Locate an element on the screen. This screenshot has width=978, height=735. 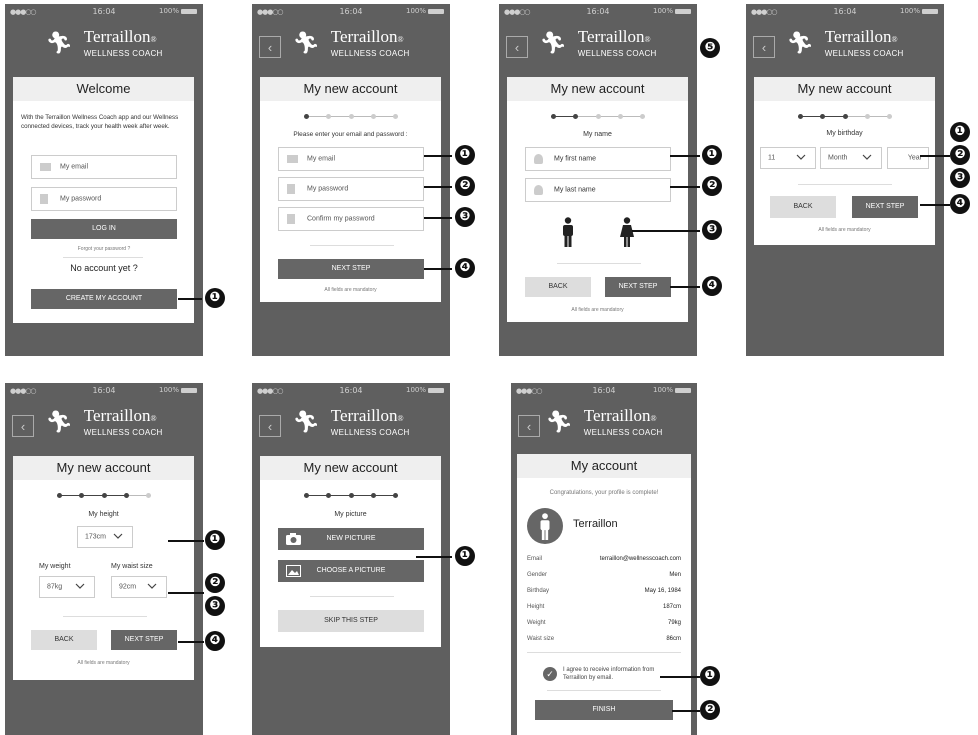
forgot-password-link: Forgot your password ? is located at coordinates (104, 249).